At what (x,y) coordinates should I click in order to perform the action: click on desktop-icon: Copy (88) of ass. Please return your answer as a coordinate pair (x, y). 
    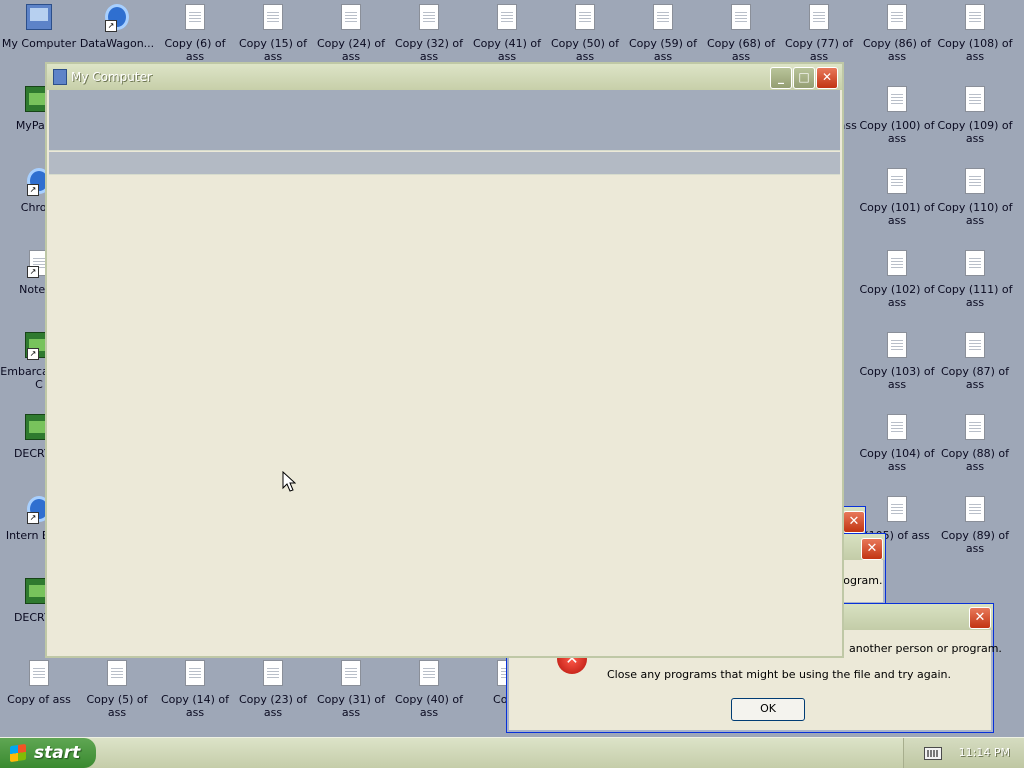
    Looking at the image, I should click on (975, 450).